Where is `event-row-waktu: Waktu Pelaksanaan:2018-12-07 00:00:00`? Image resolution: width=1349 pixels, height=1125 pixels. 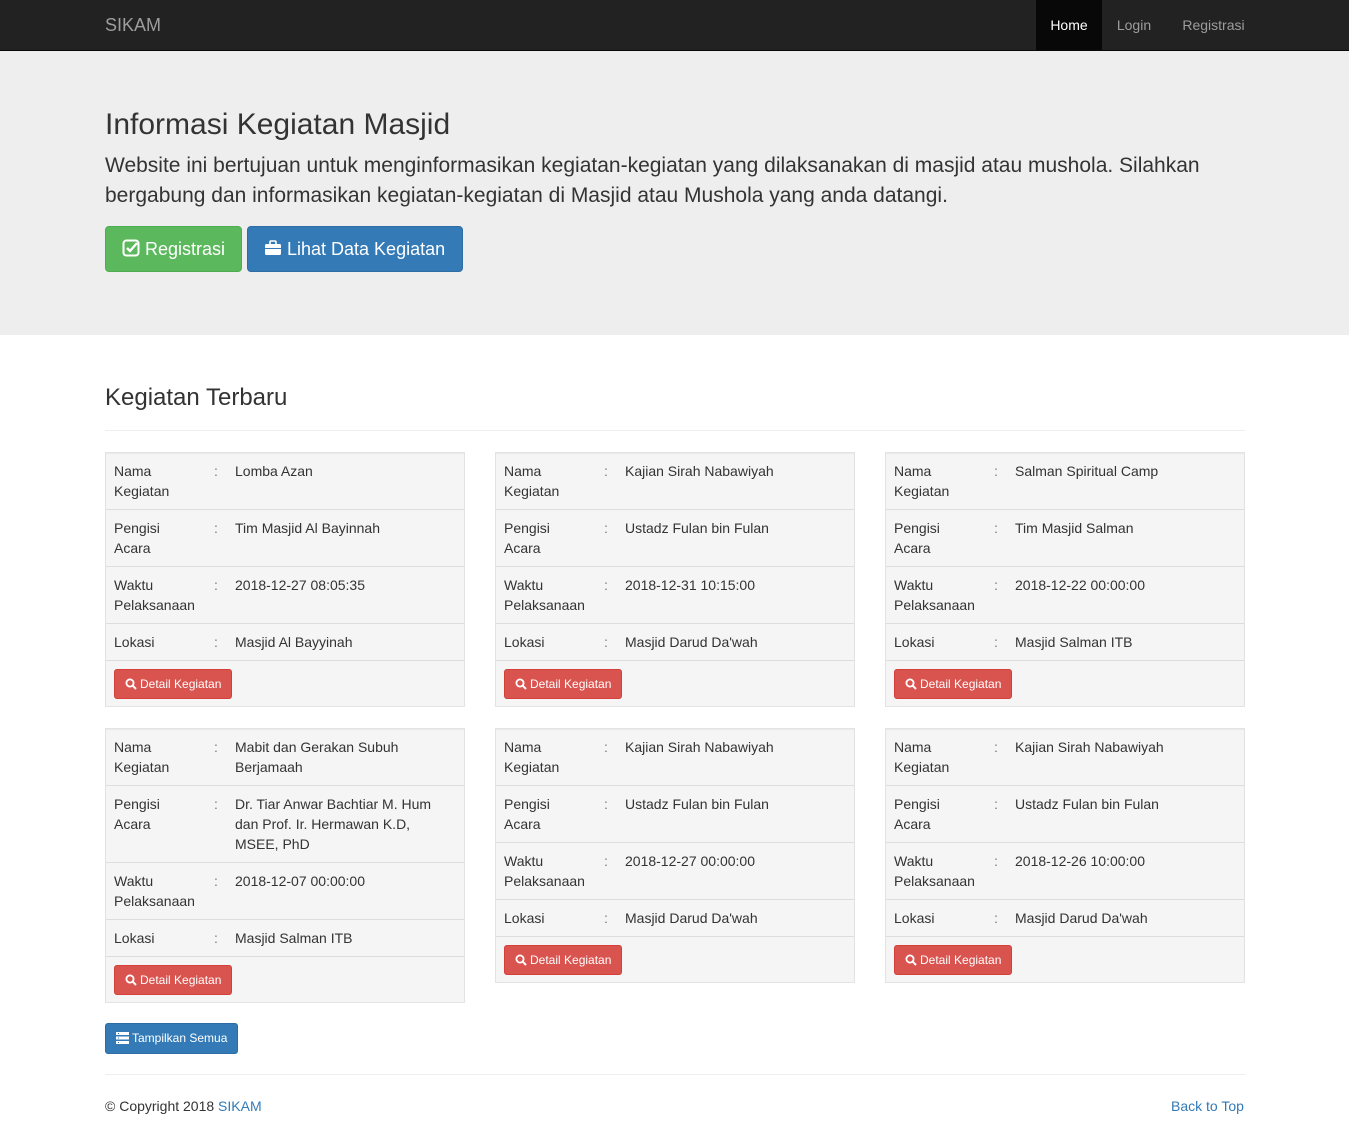 event-row-waktu: Waktu Pelaksanaan:2018-12-07 00:00:00 is located at coordinates (285, 891).